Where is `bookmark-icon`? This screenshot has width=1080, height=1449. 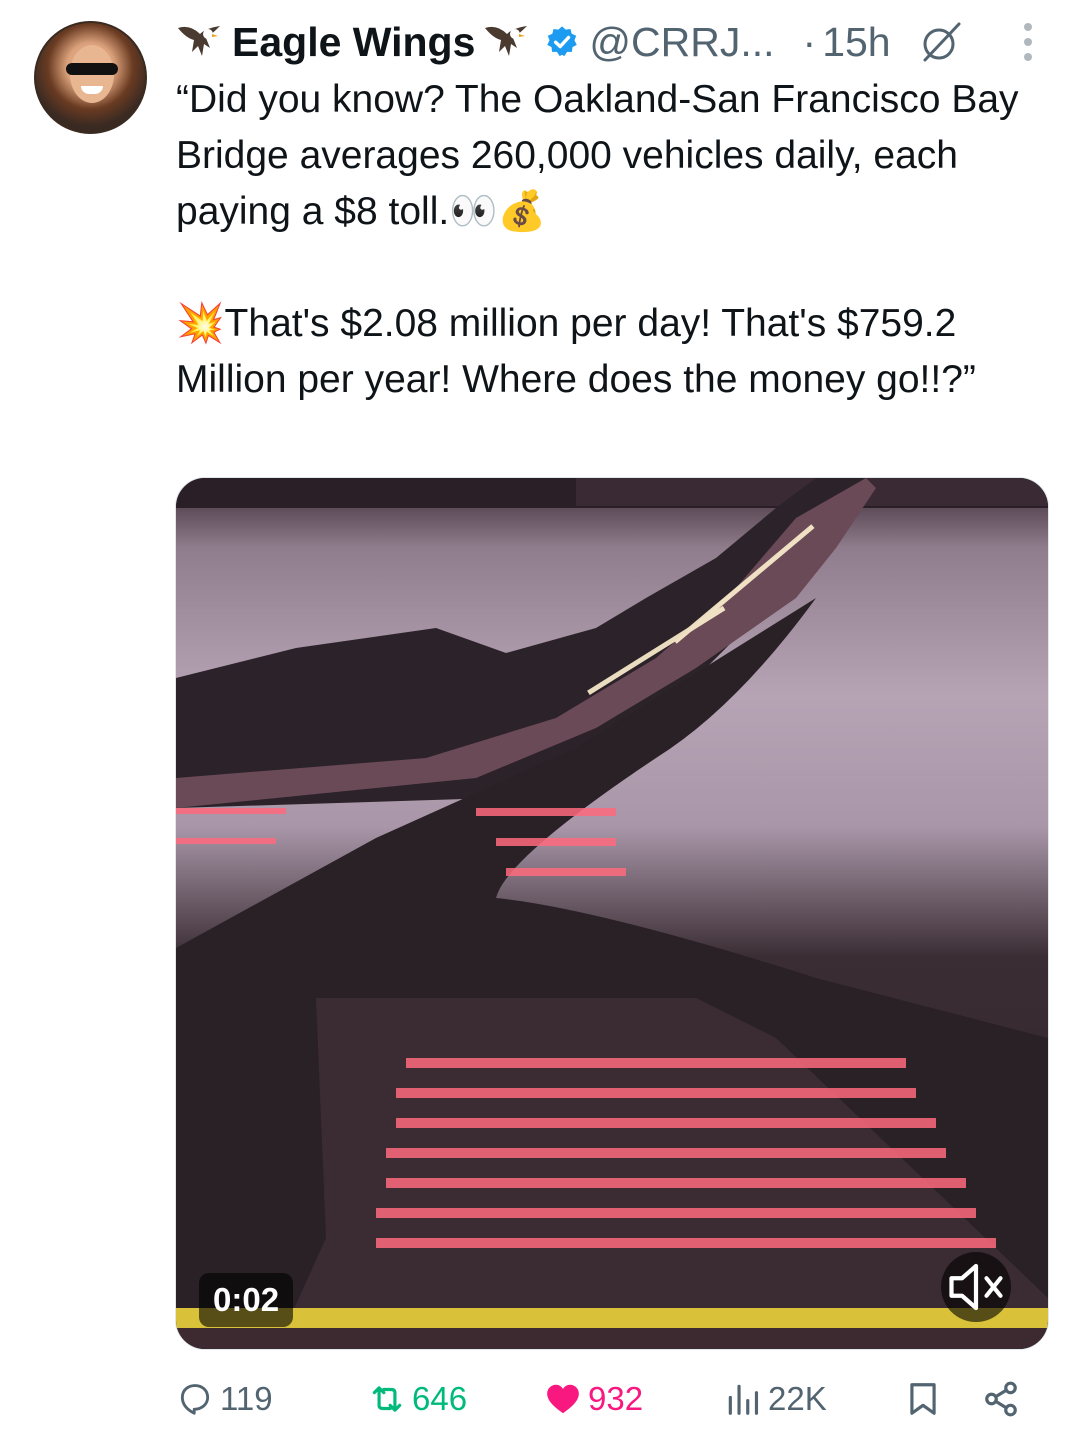 bookmark-icon is located at coordinates (923, 1399).